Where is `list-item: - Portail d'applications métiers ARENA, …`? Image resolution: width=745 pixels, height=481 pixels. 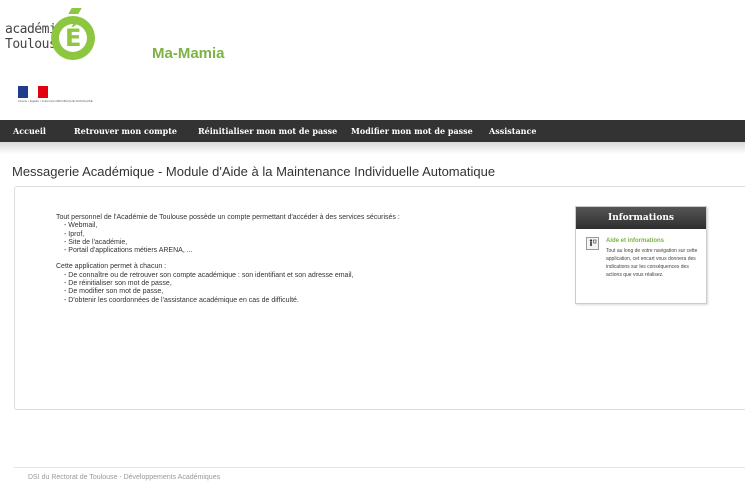 list-item: - Portail d'applications métiers ARENA, … is located at coordinates (128, 251).